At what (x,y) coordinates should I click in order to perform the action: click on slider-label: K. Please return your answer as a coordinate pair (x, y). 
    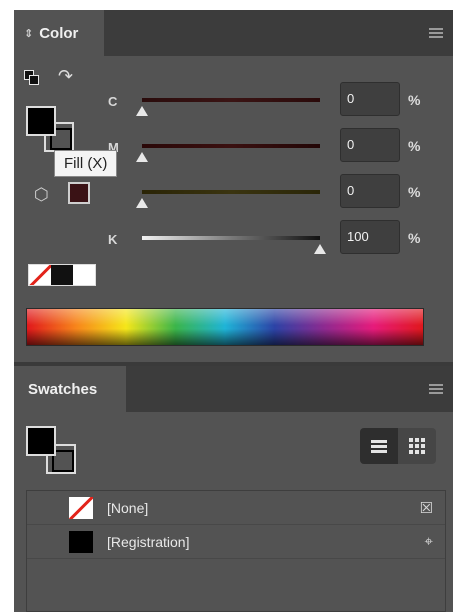
    Looking at the image, I should click on (113, 239).